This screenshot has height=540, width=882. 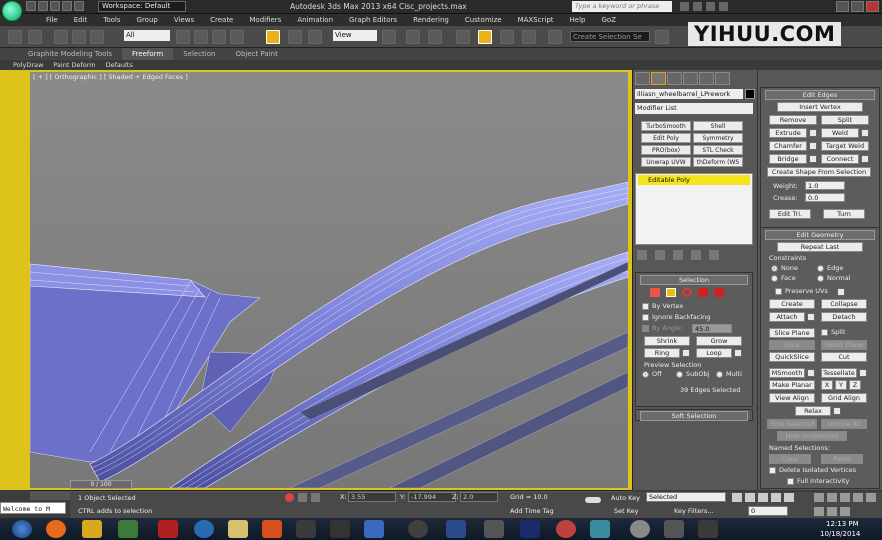 I want to click on detach-button: Detach, so click(x=844, y=317).